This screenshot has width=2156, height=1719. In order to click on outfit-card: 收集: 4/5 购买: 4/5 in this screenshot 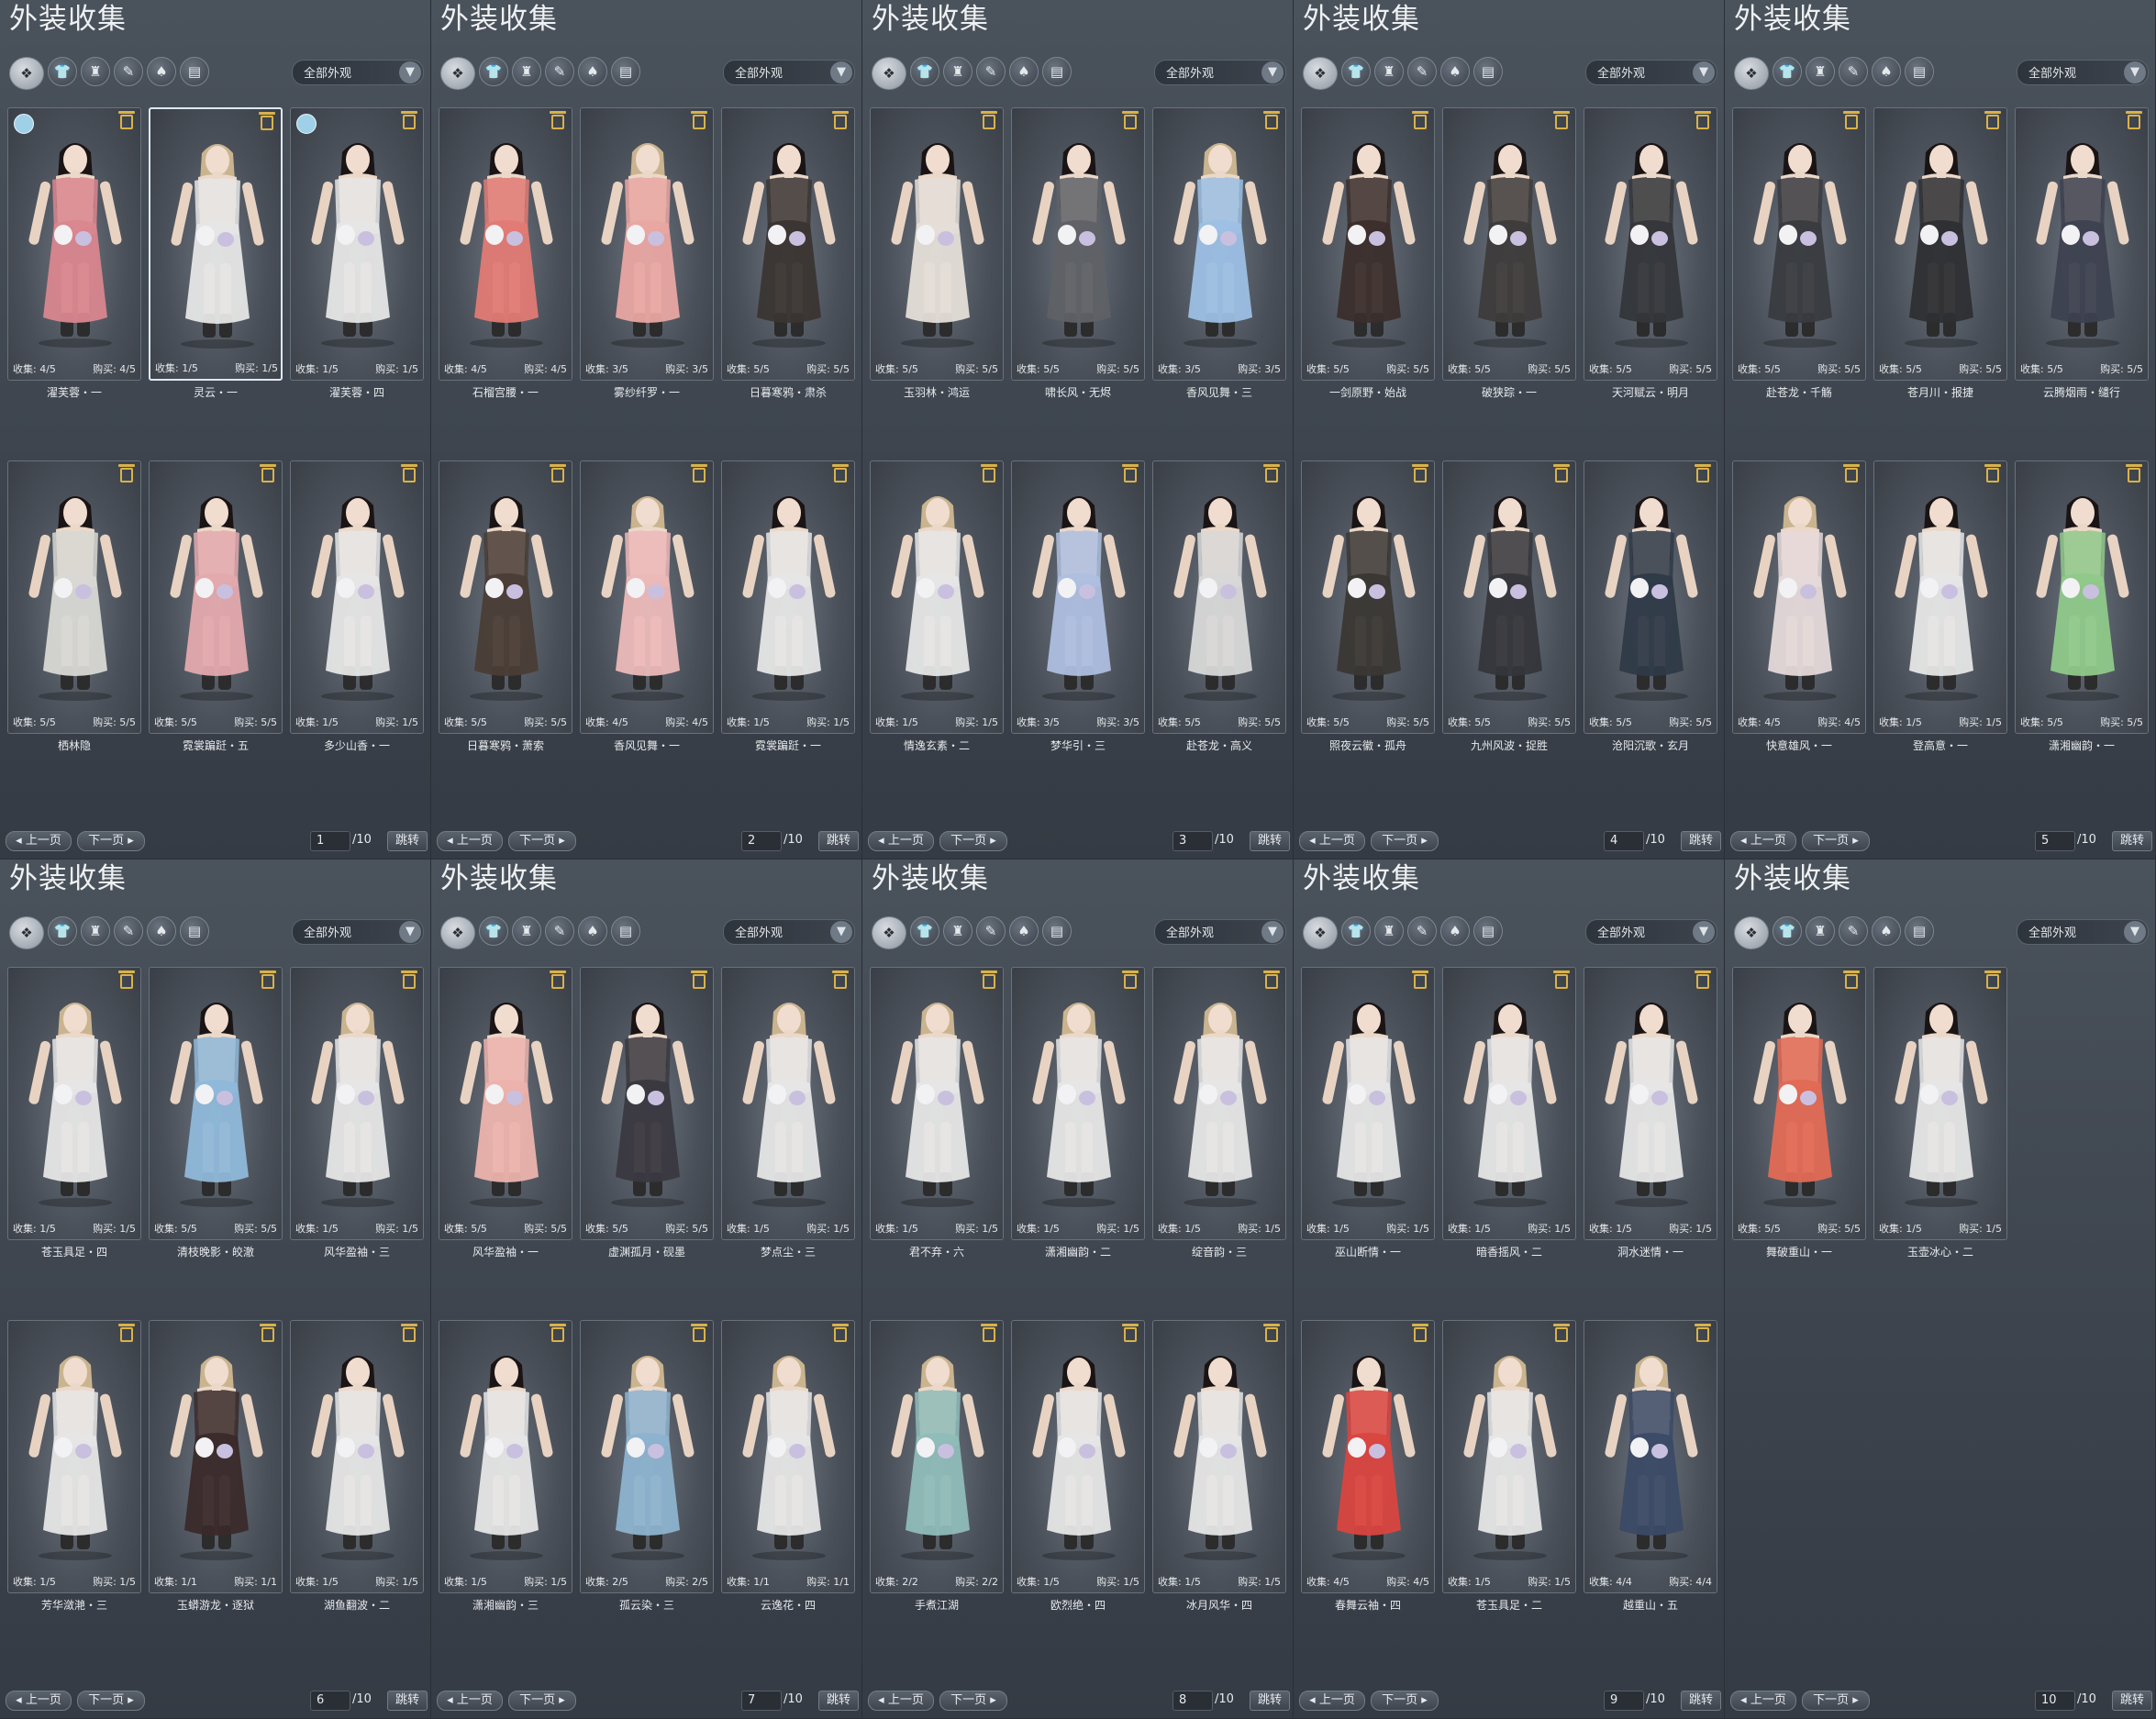, I will do `click(1799, 597)`.